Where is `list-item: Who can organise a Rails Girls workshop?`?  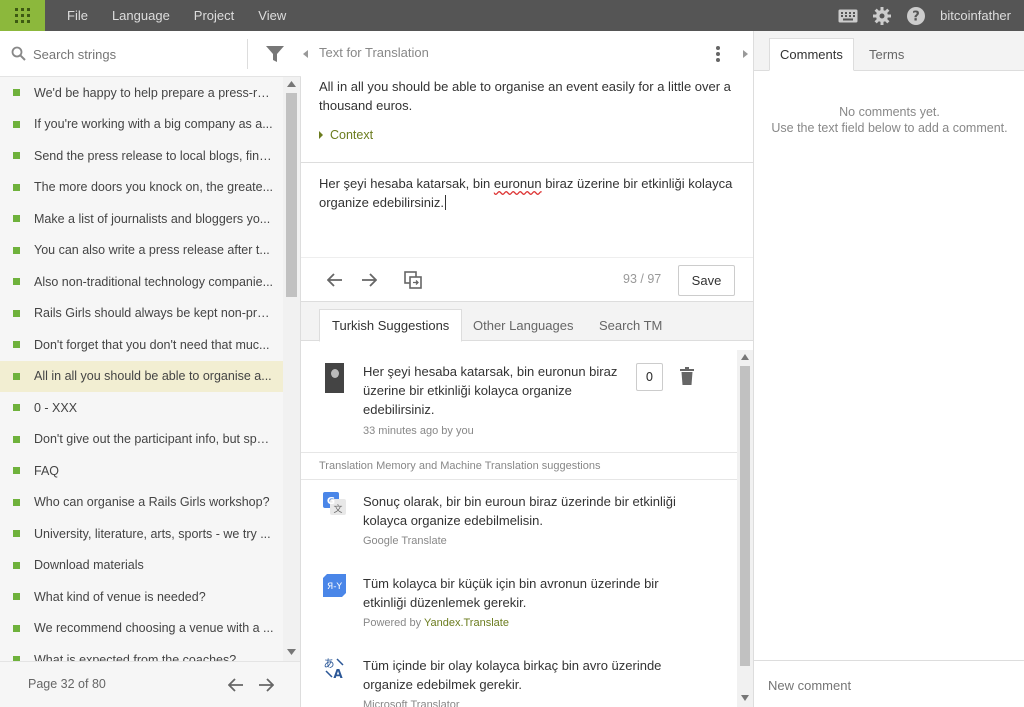 list-item: Who can organise a Rails Girls workshop? is located at coordinates (141, 503).